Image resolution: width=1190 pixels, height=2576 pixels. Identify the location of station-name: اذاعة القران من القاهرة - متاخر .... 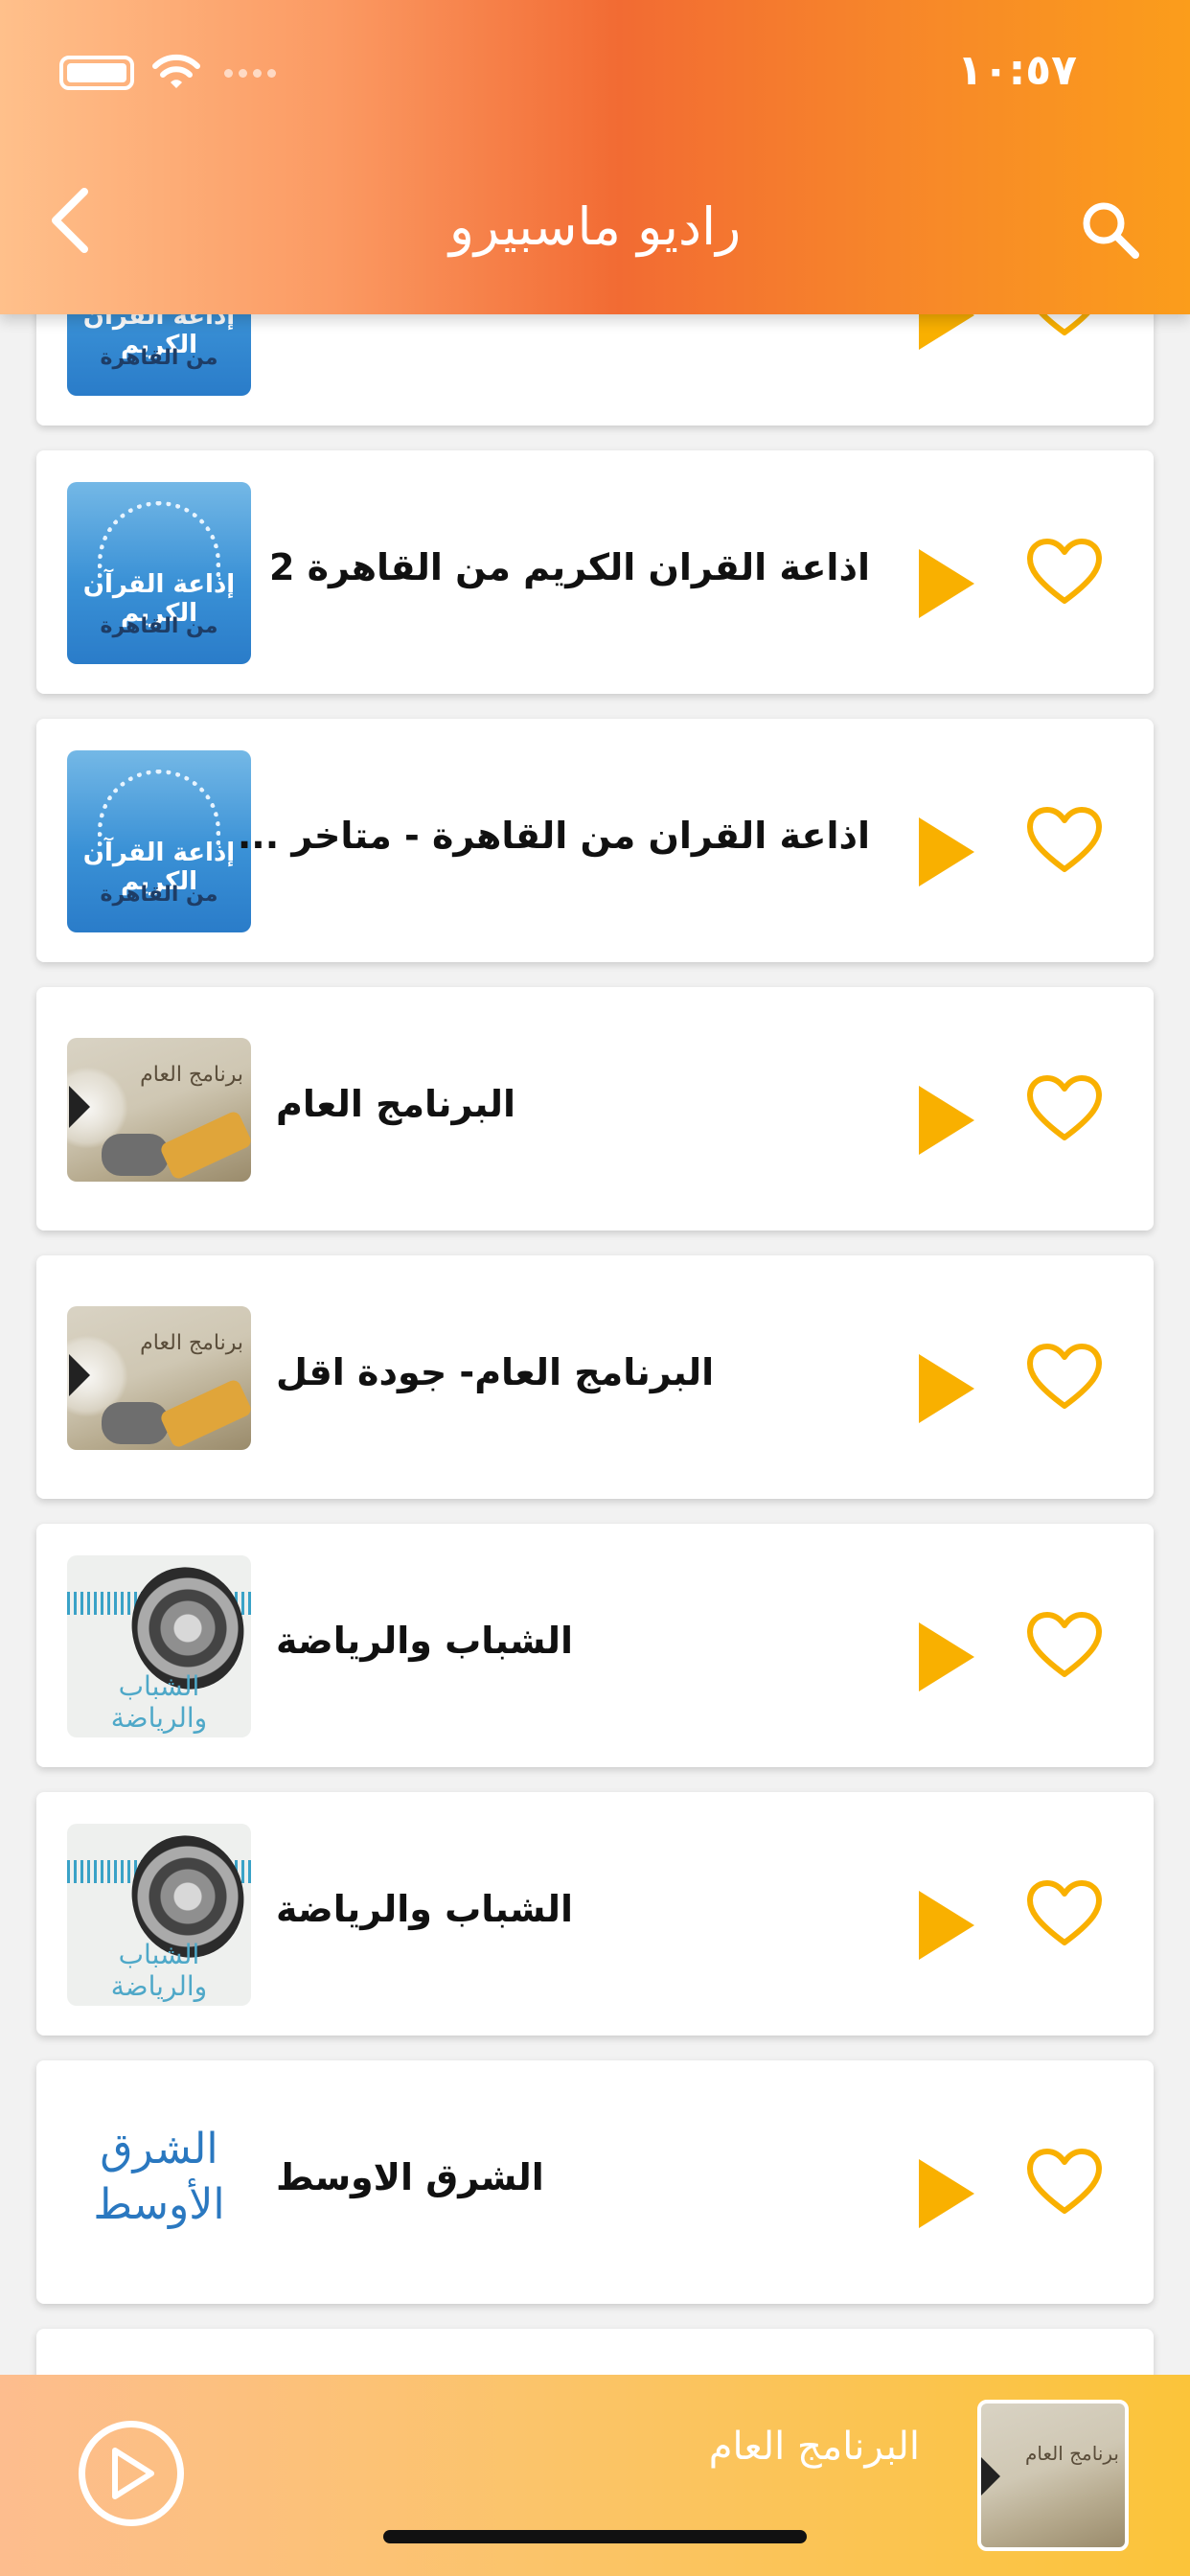
(554, 836).